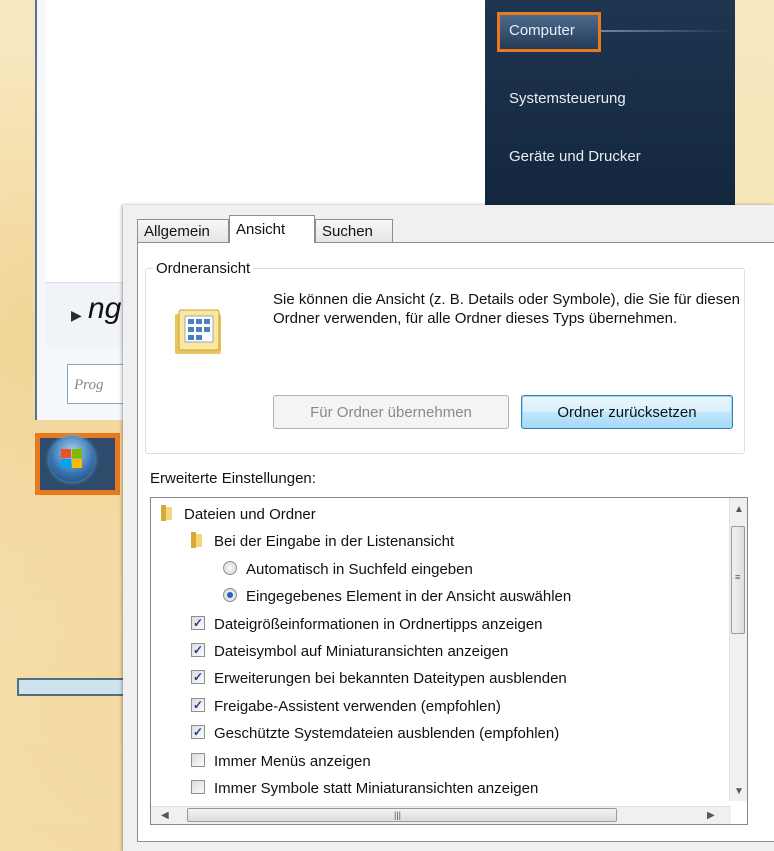  Describe the element at coordinates (739, 791) in the screenshot. I see `scroll-down-icon: ▼` at that location.